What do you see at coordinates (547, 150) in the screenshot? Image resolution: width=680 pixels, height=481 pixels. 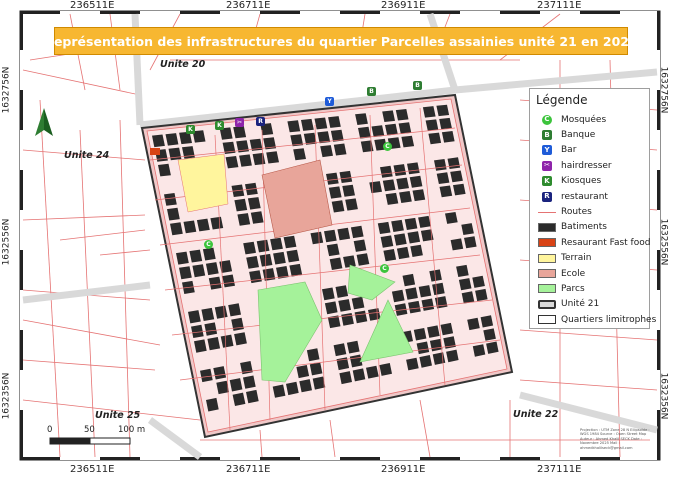 I see `legend-poi-icon: Y` at bounding box center [547, 150].